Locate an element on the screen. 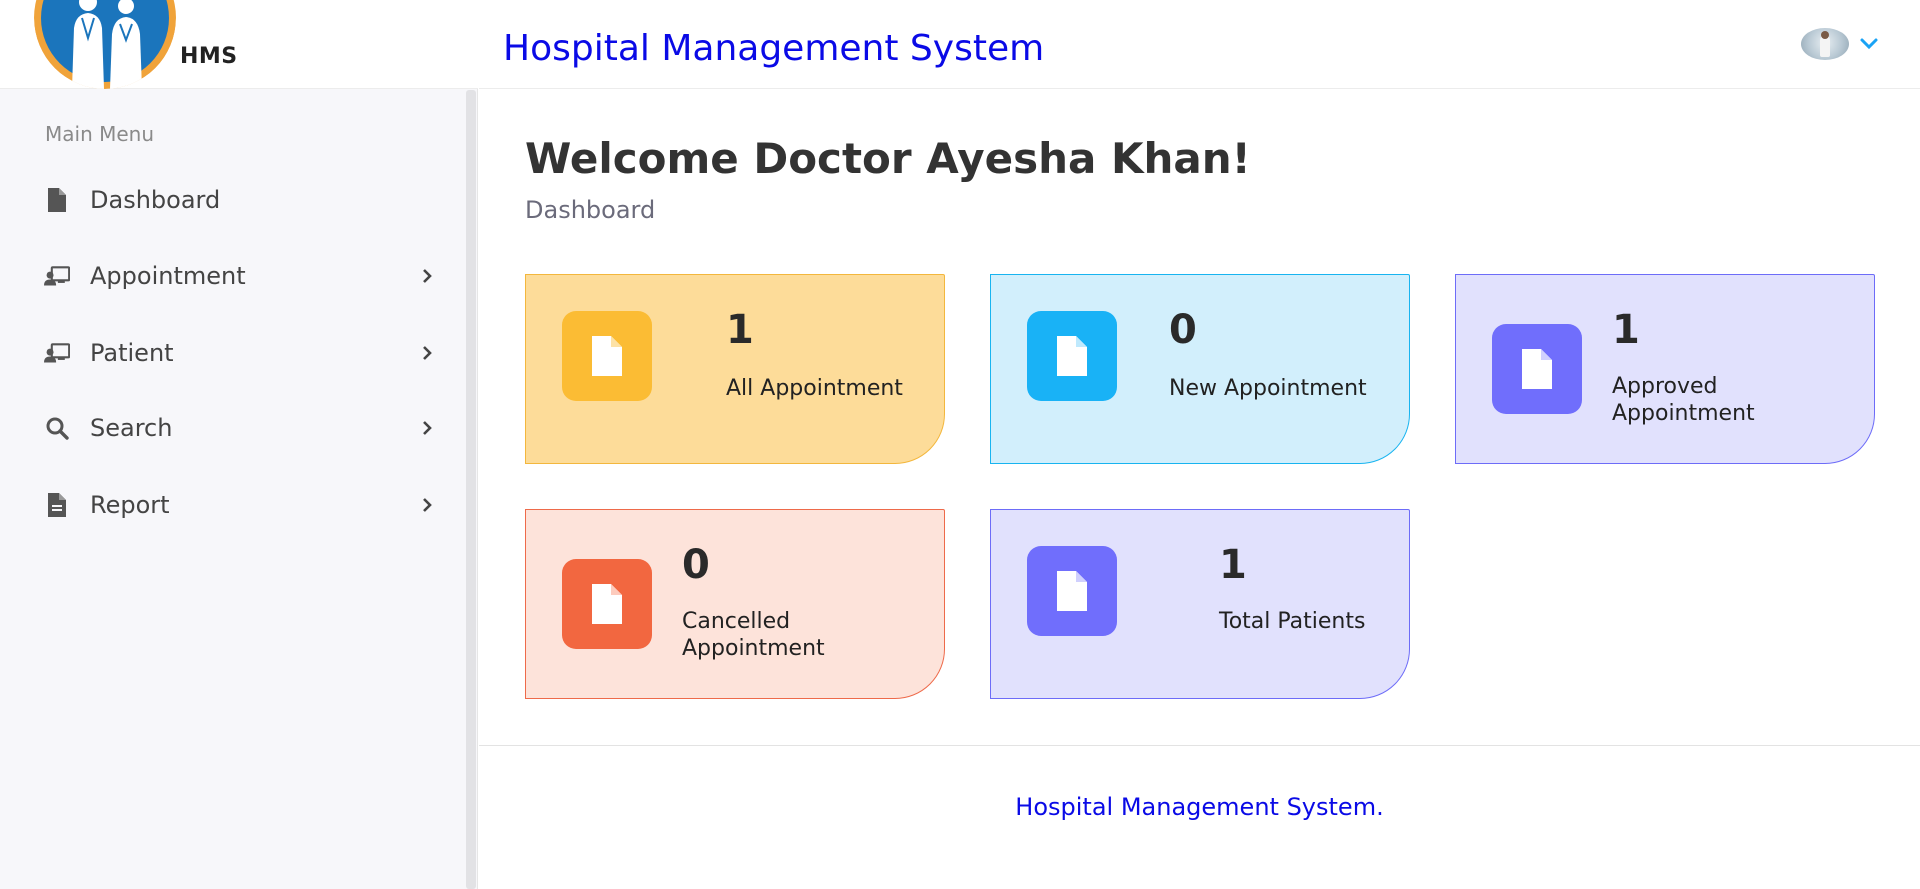 This screenshot has height=889, width=1920. footer-divider is located at coordinates (1199, 745).